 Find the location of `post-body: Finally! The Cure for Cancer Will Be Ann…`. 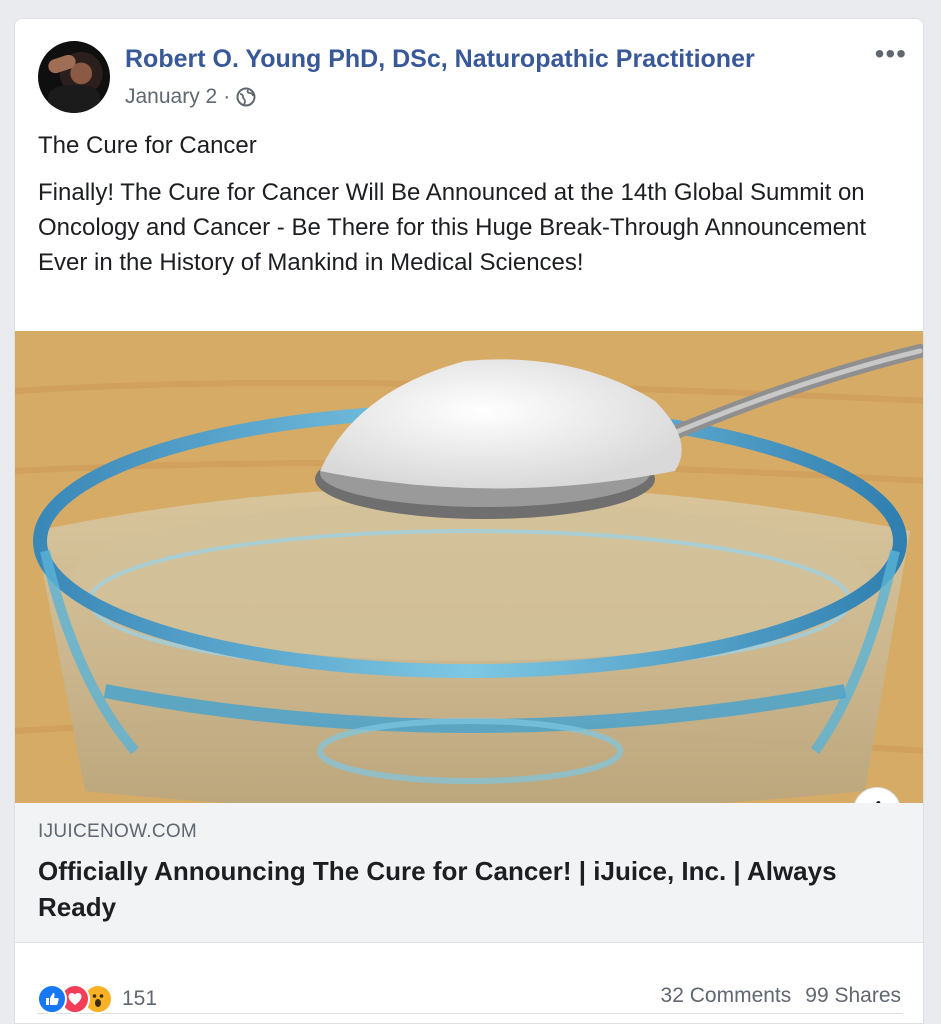

post-body: Finally! The Cure for Cancer Will Be Ann… is located at coordinates (452, 227).